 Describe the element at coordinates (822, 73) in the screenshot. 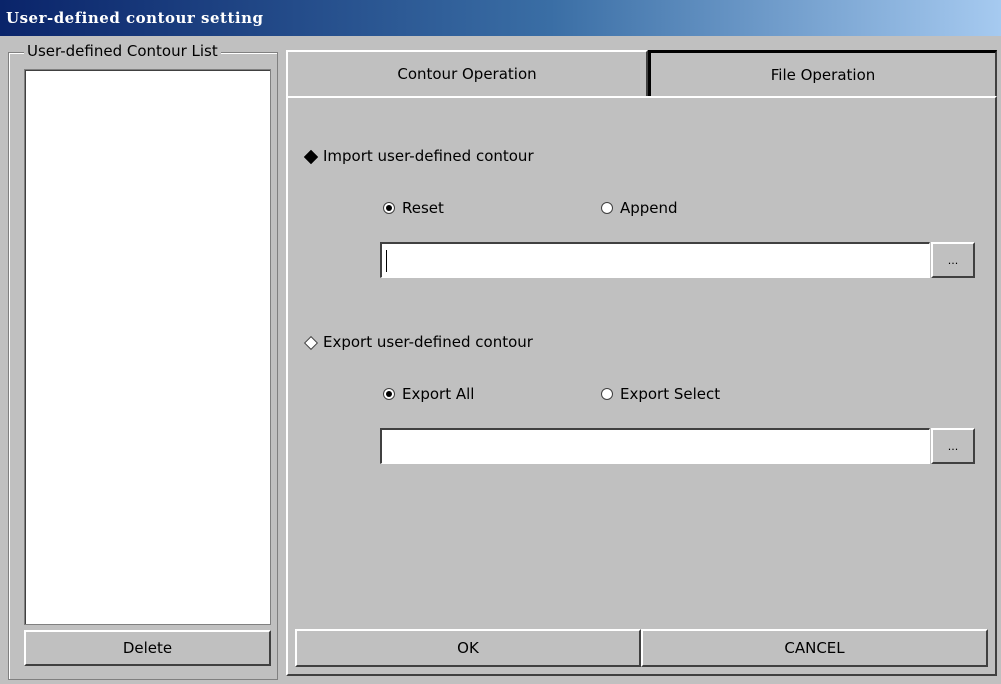

I see `tab-file-operation: File Operation` at that location.